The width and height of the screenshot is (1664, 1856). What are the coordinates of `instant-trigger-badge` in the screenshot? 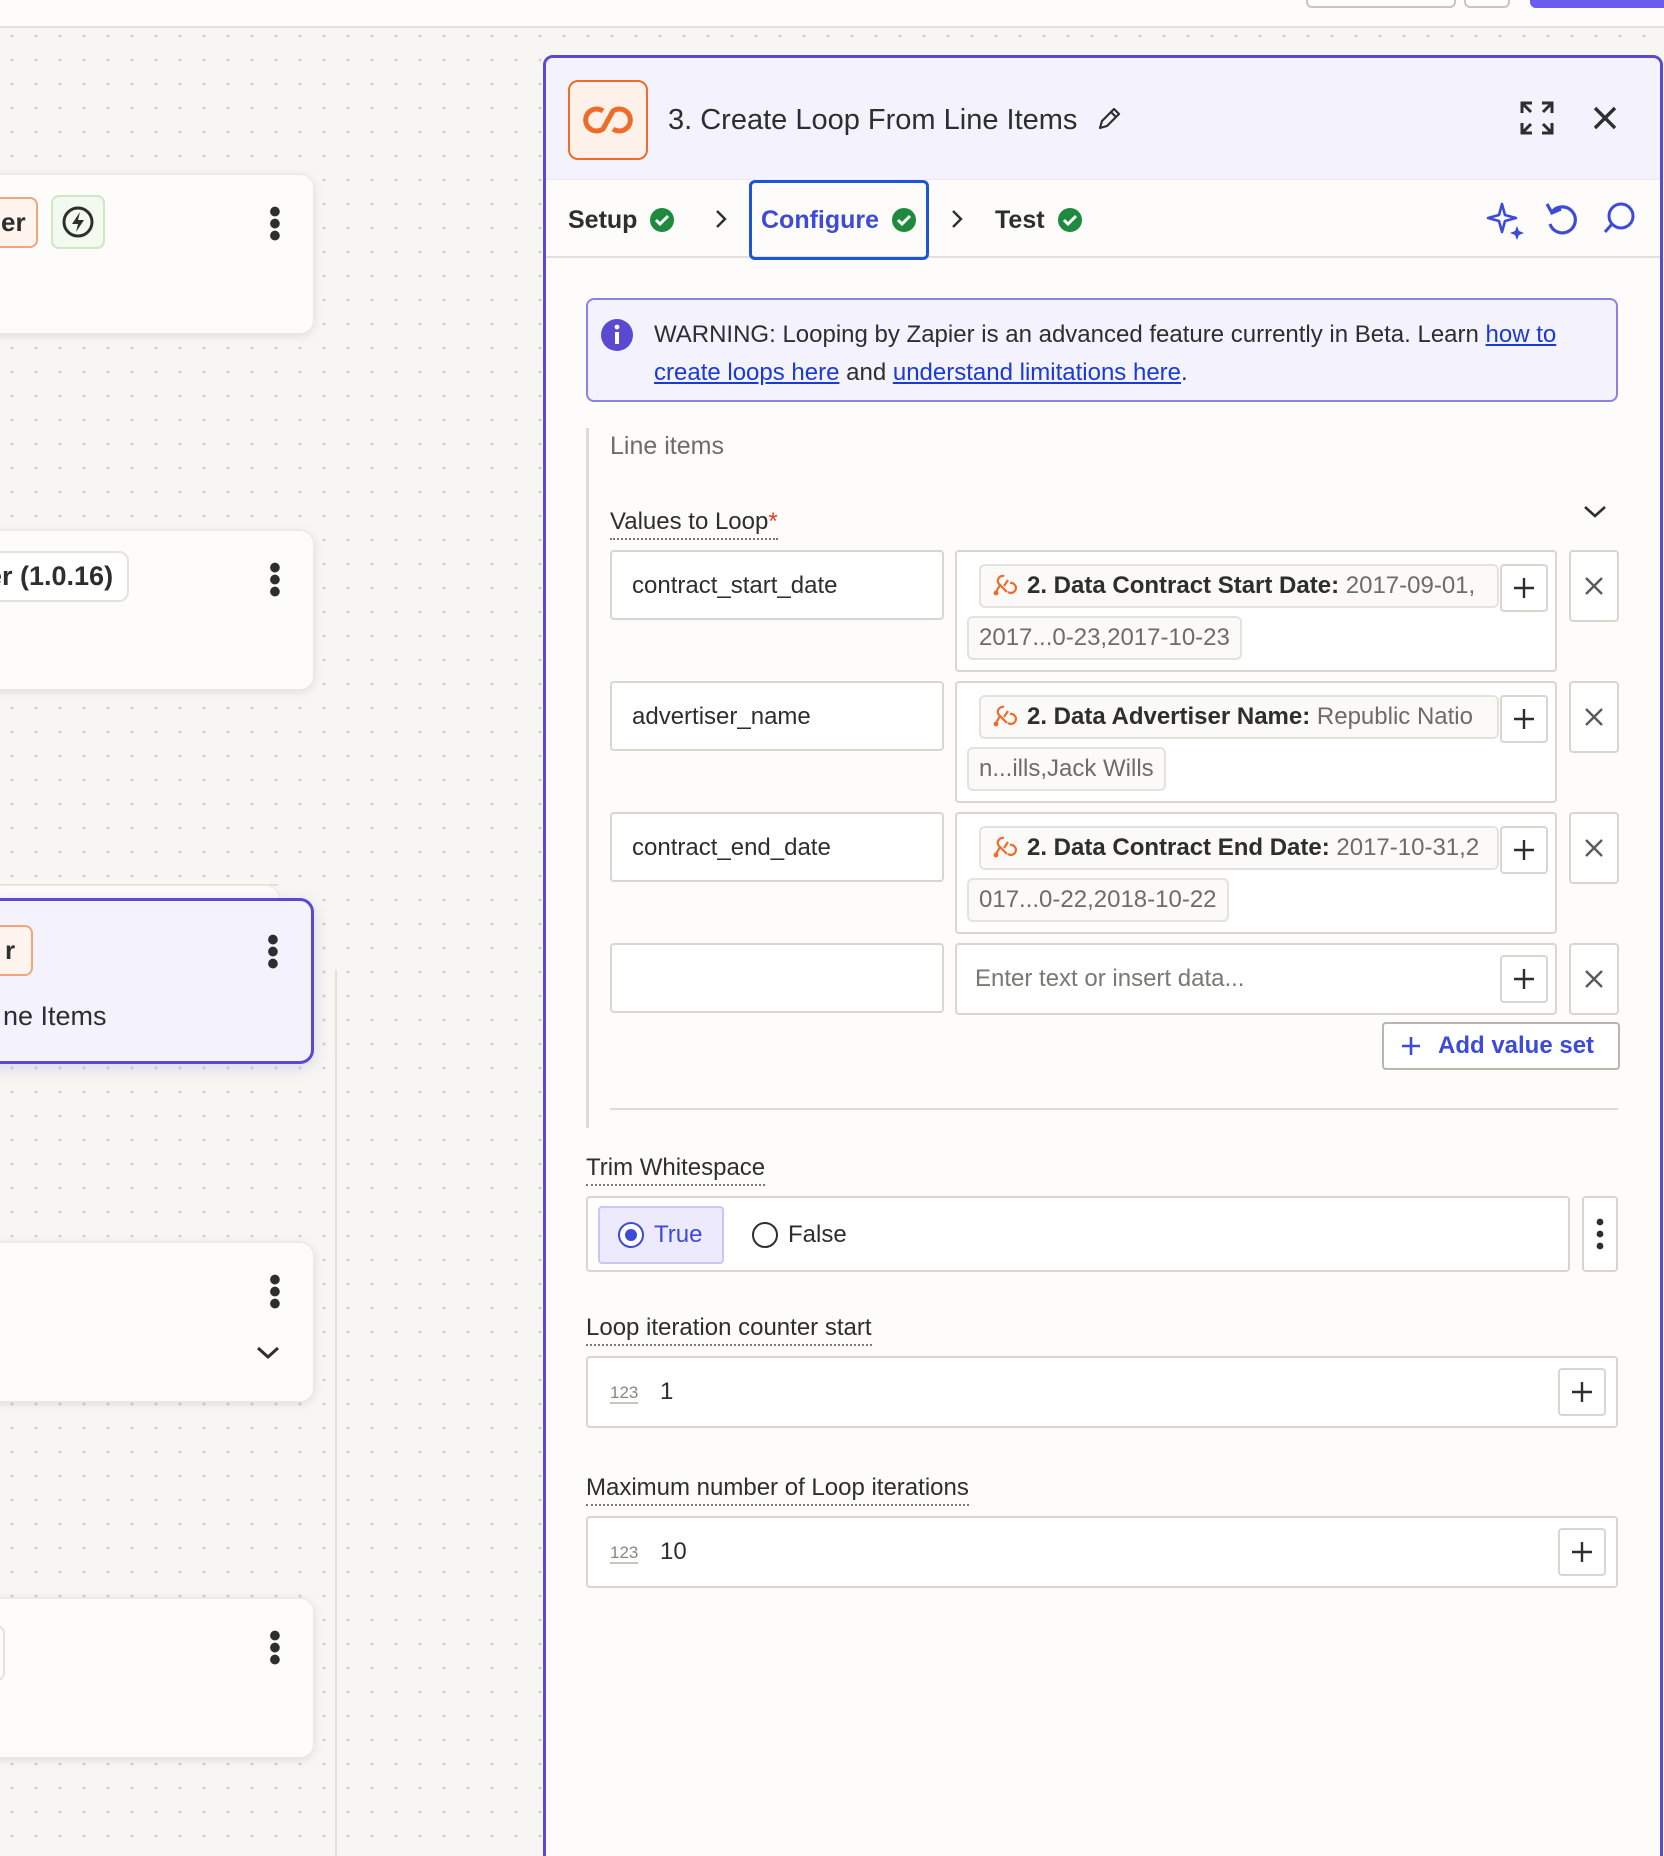 It's located at (78, 222).